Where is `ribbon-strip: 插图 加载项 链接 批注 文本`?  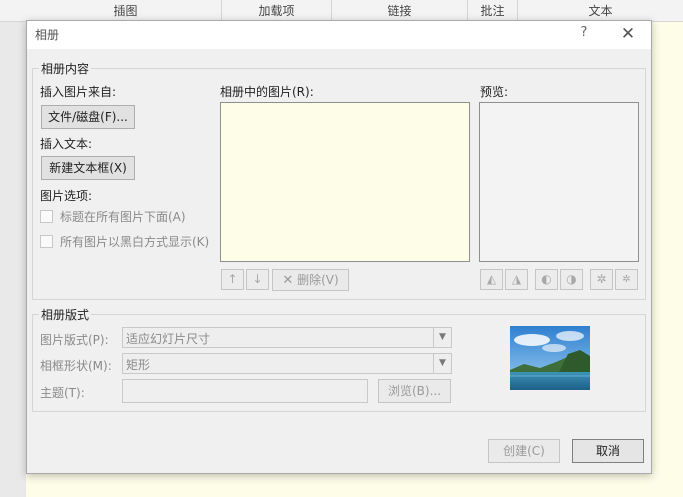
ribbon-strip: 插图 加载项 链接 批注 文本 is located at coordinates (341, 11).